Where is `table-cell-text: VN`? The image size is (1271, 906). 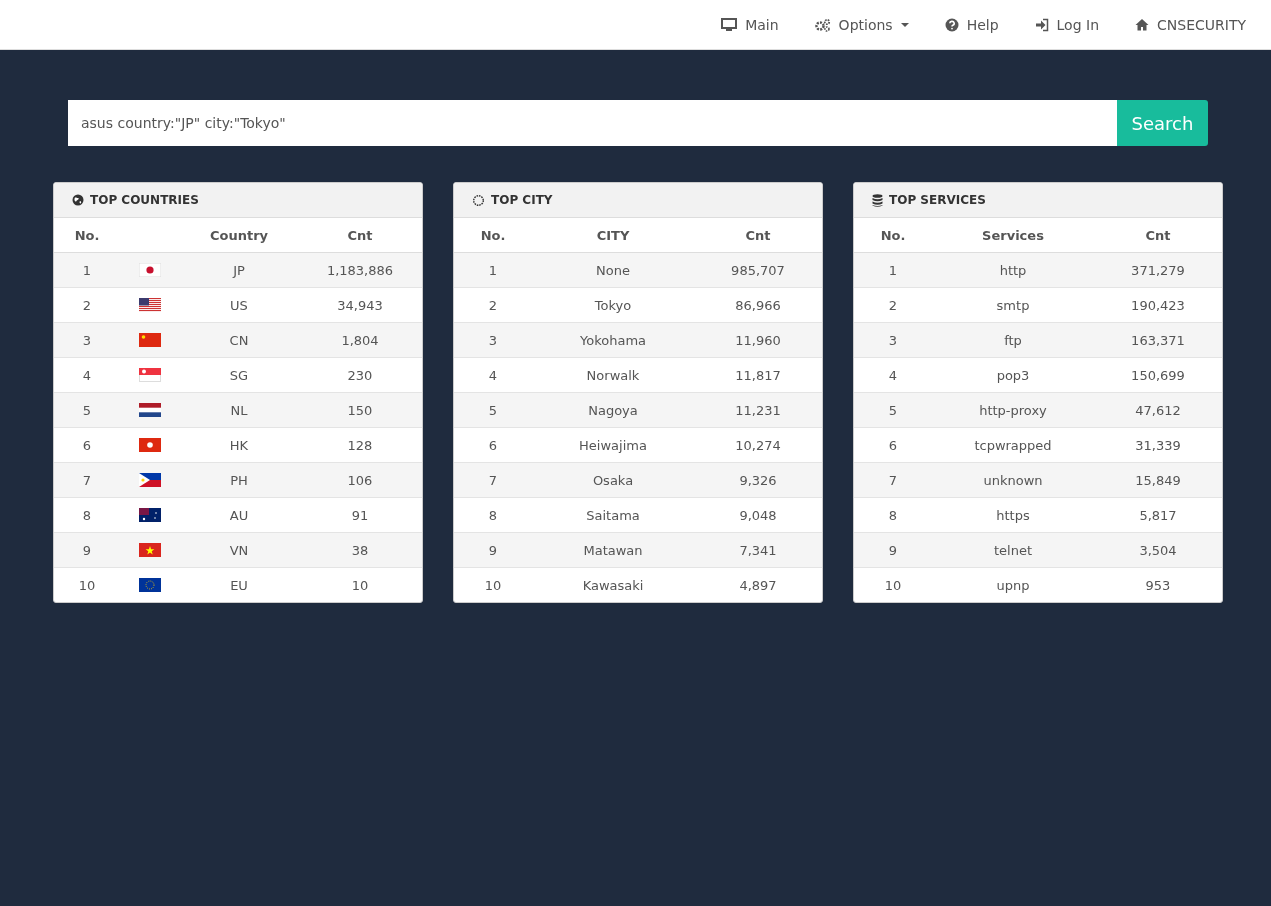 table-cell-text: VN is located at coordinates (239, 550).